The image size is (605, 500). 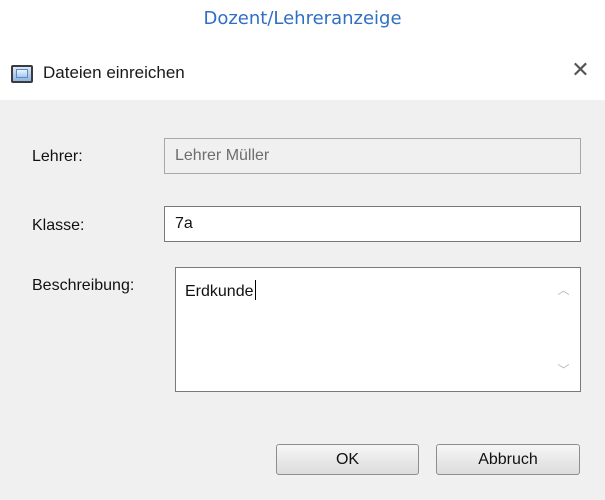 I want to click on close-button: ✕, so click(x=580, y=70).